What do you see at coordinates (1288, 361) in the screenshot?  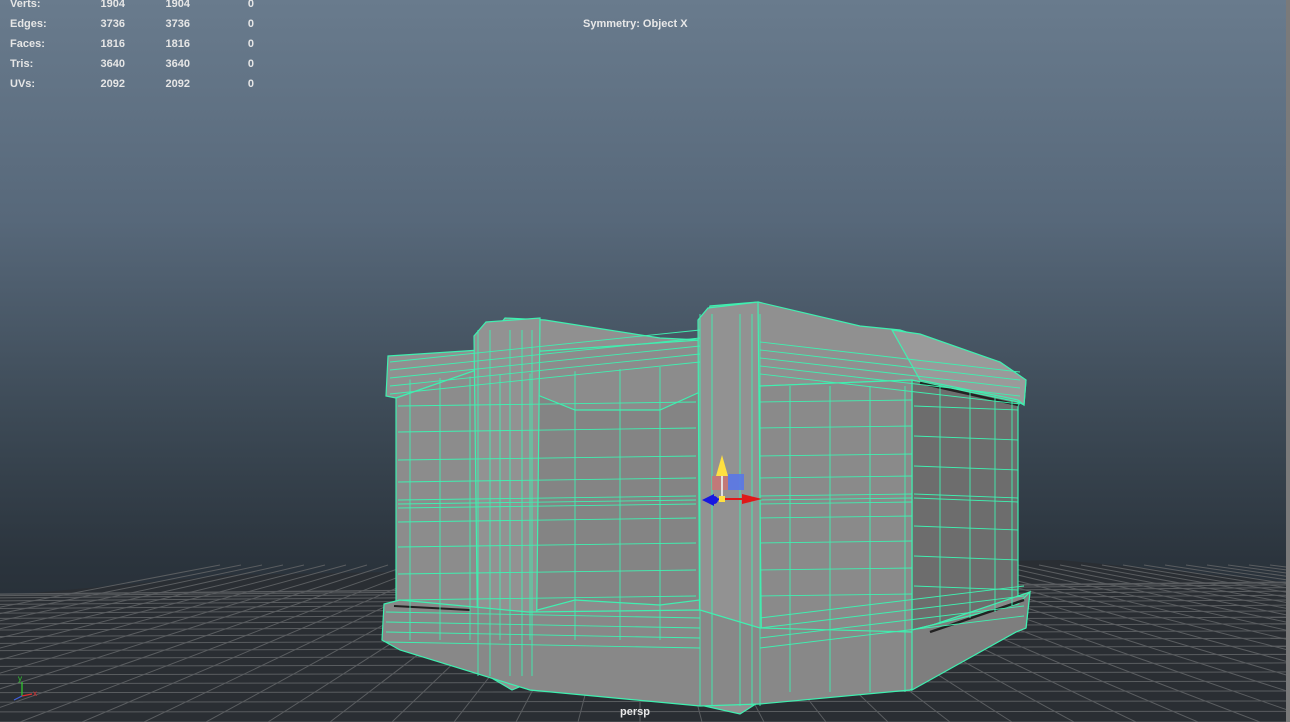 I see `viewport-border` at bounding box center [1288, 361].